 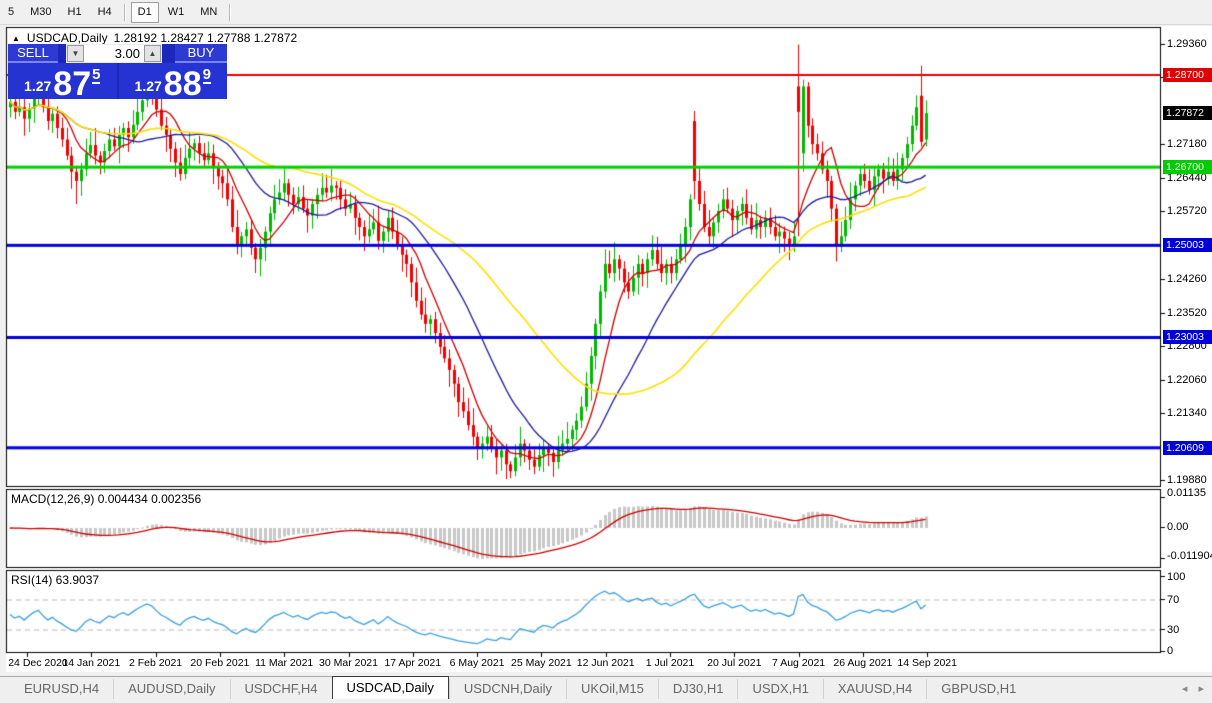 I want to click on sell-price-box: 1.27 87 5, so click(x=62, y=83).